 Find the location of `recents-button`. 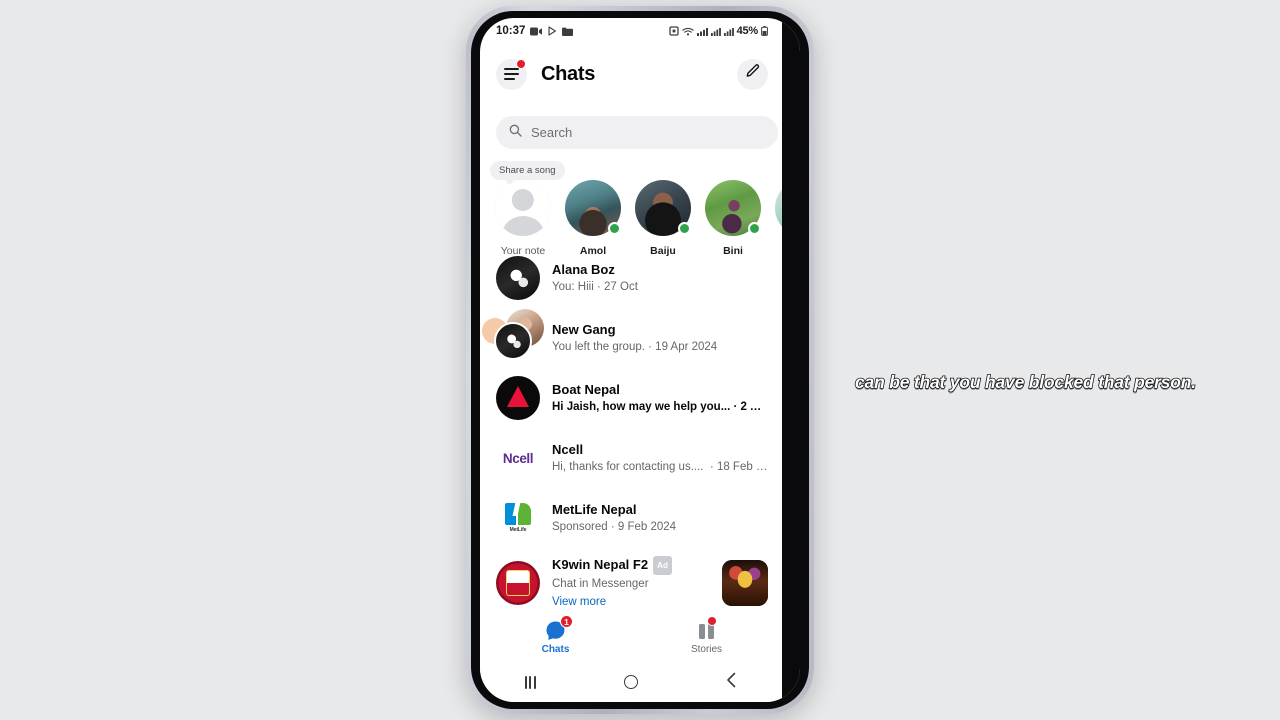

recents-button is located at coordinates (530, 682).